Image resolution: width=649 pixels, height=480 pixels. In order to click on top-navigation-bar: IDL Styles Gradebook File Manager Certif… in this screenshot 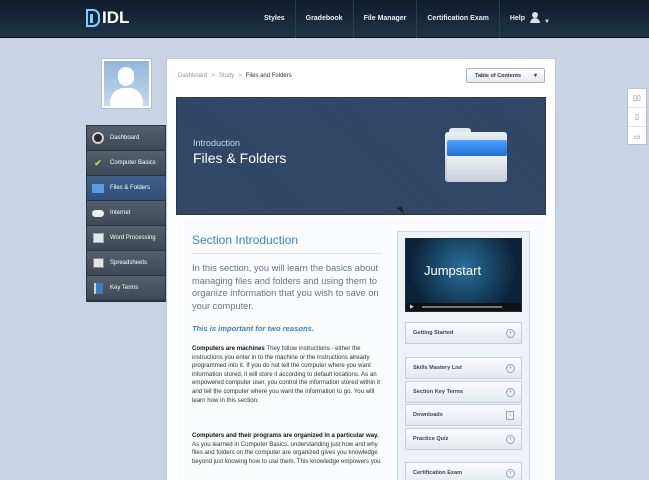, I will do `click(324, 19)`.